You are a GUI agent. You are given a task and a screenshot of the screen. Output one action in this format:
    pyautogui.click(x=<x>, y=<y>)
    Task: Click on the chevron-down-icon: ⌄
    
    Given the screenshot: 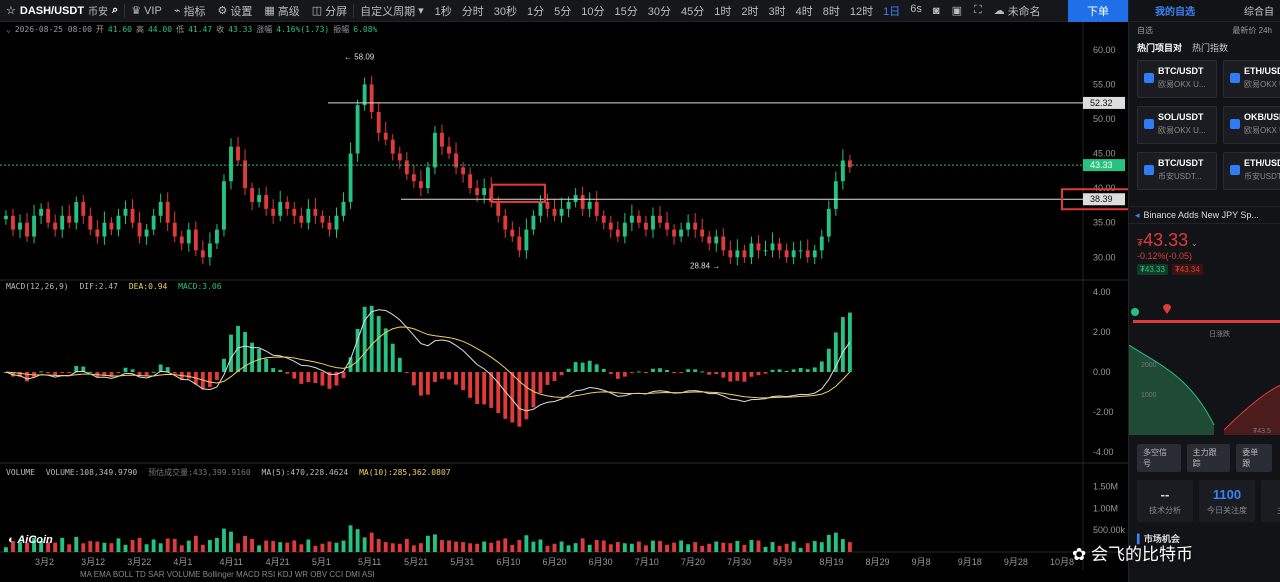 What is the action you would take?
    pyautogui.click(x=1193, y=243)
    